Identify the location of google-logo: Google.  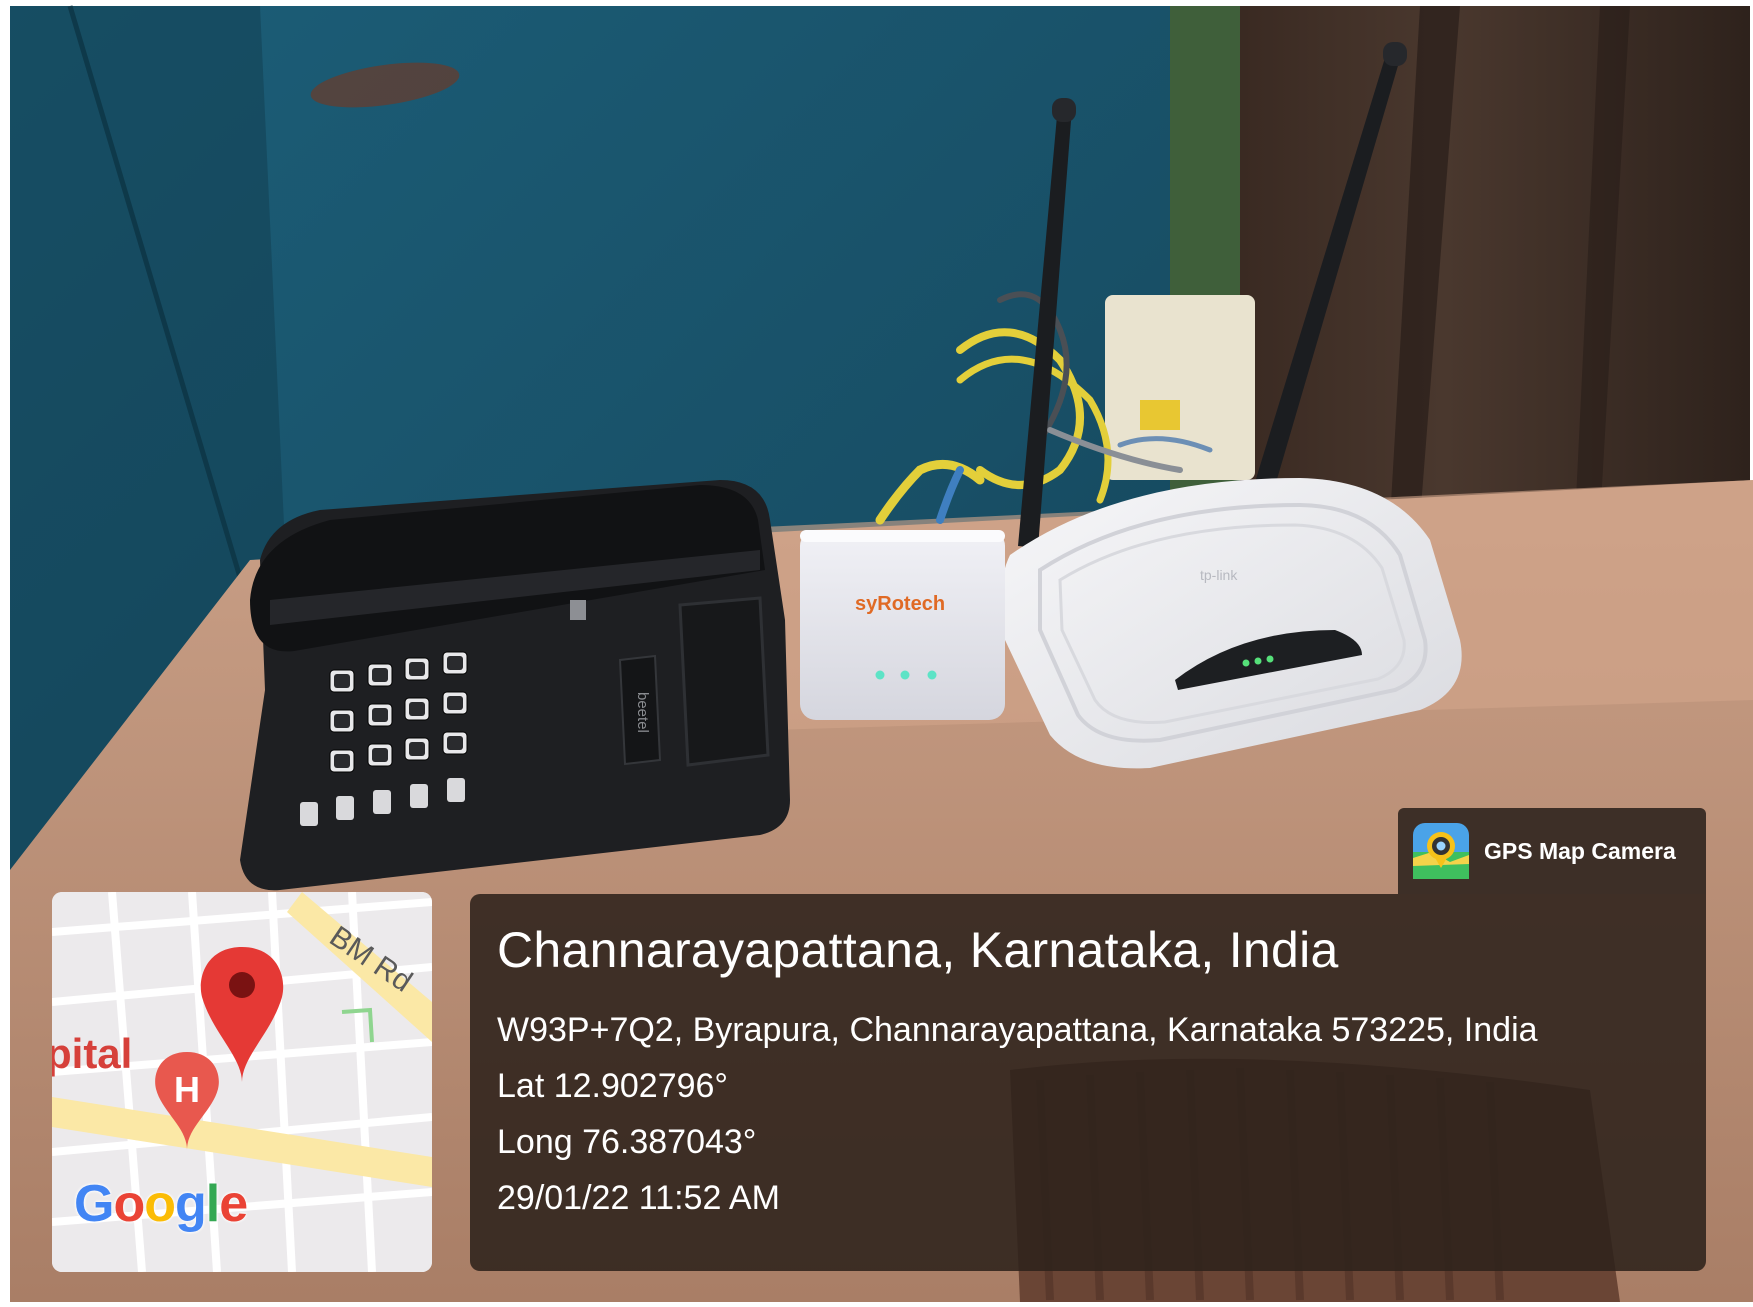
(161, 1204).